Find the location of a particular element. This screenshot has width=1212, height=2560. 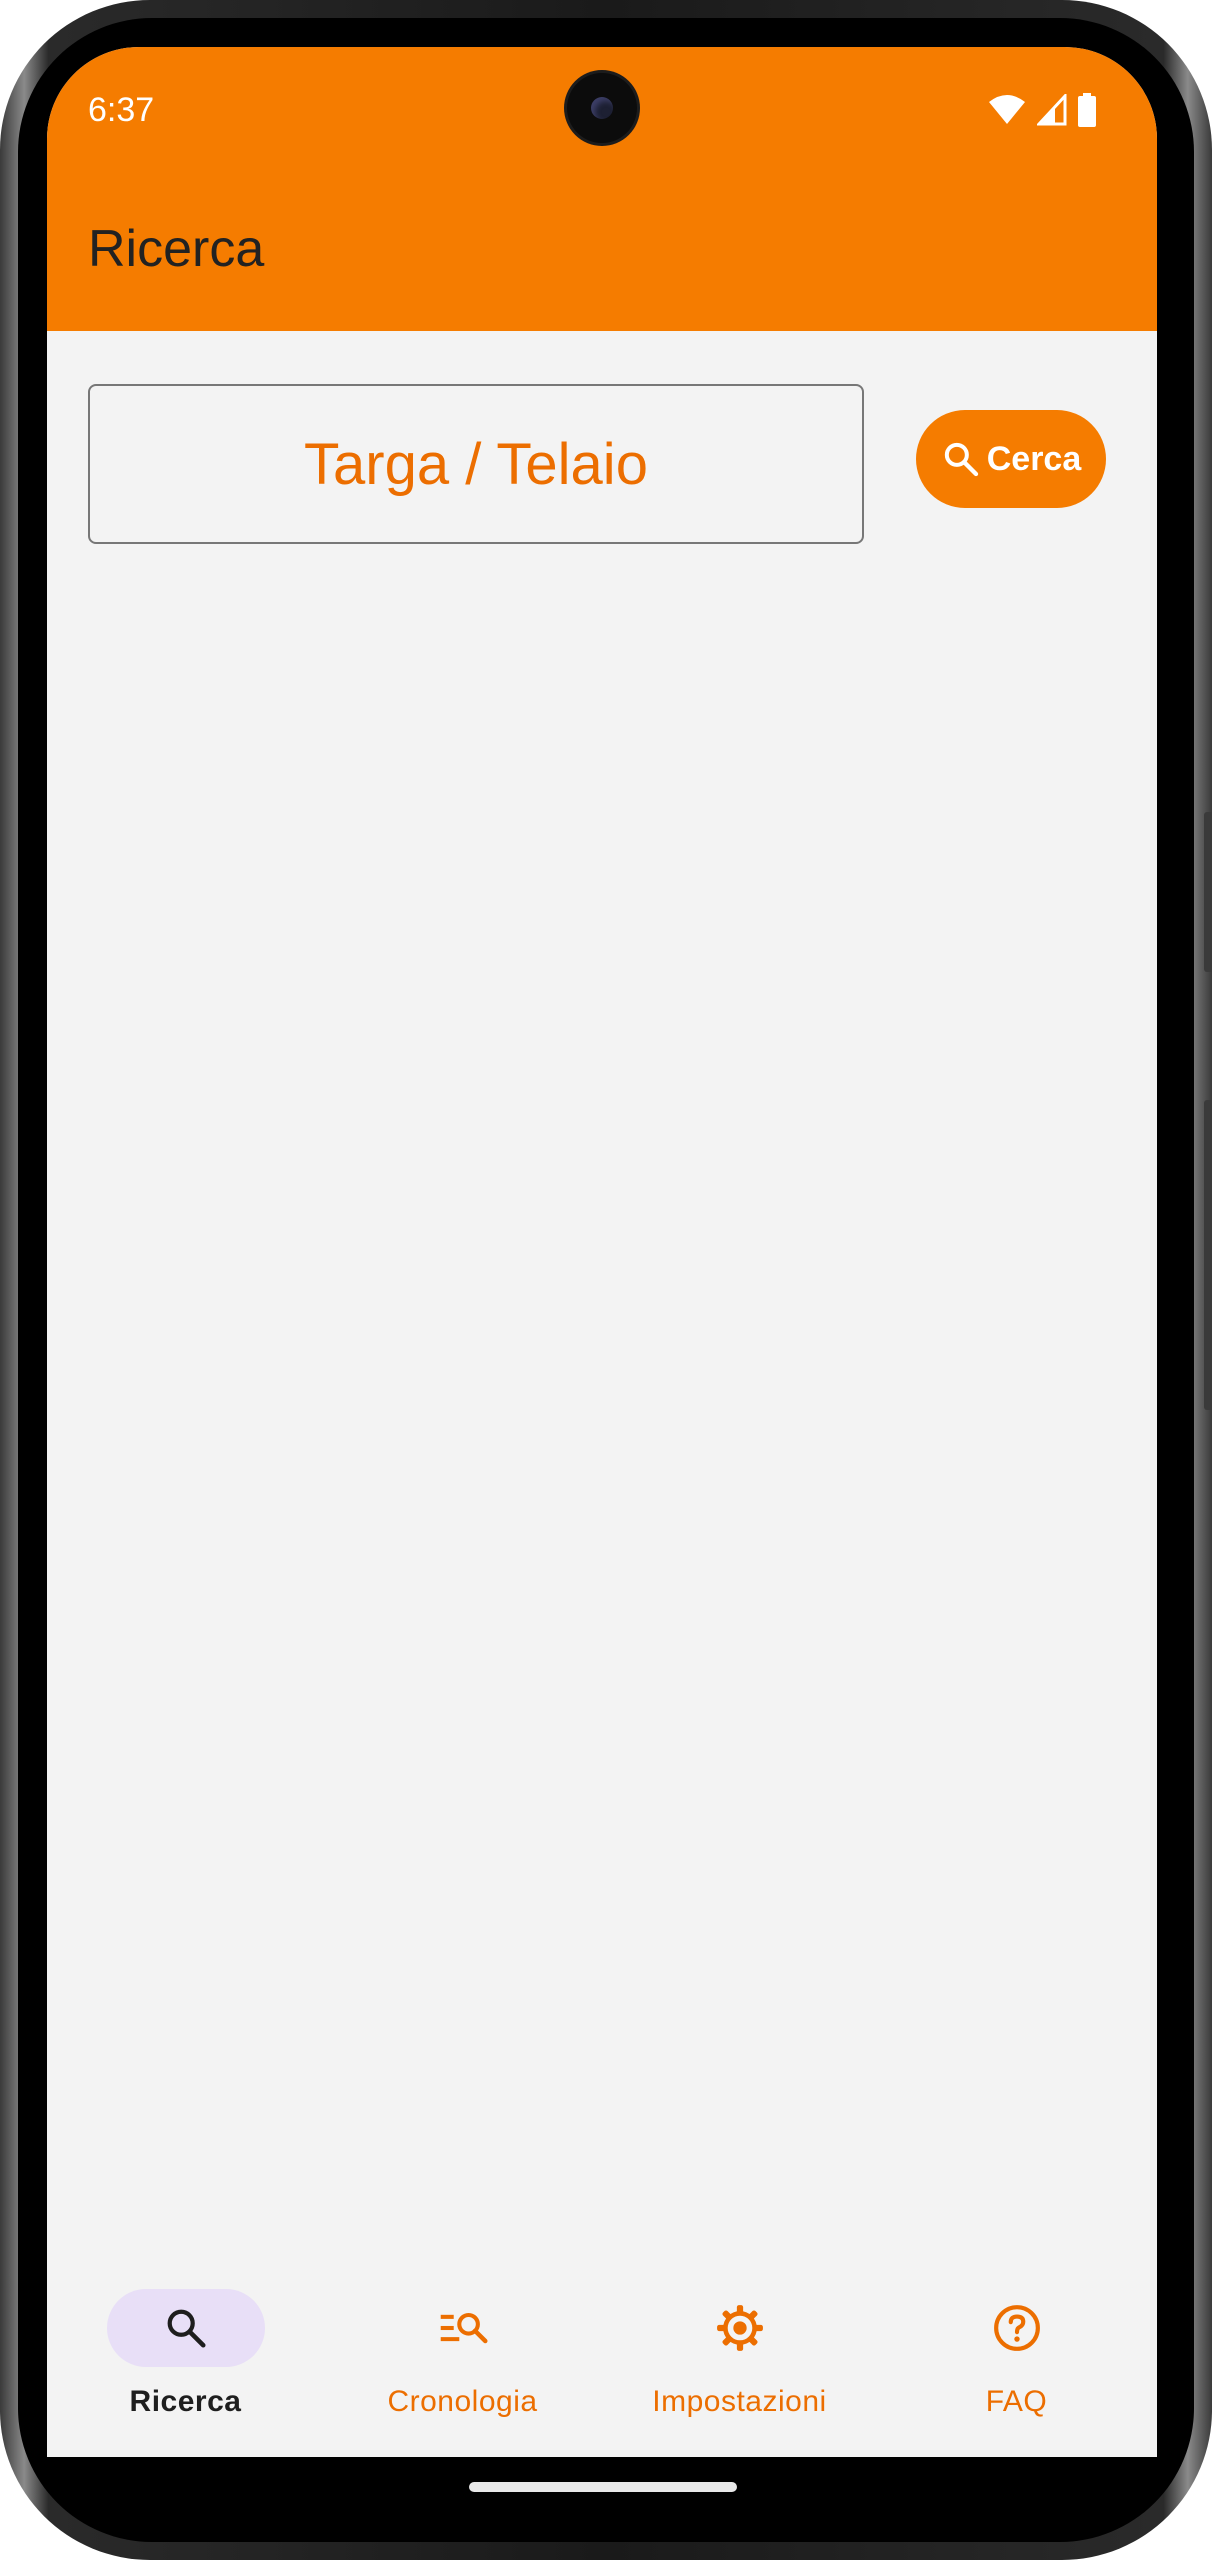

nav-item-impostazioni: Impostazioni is located at coordinates (739, 2362).